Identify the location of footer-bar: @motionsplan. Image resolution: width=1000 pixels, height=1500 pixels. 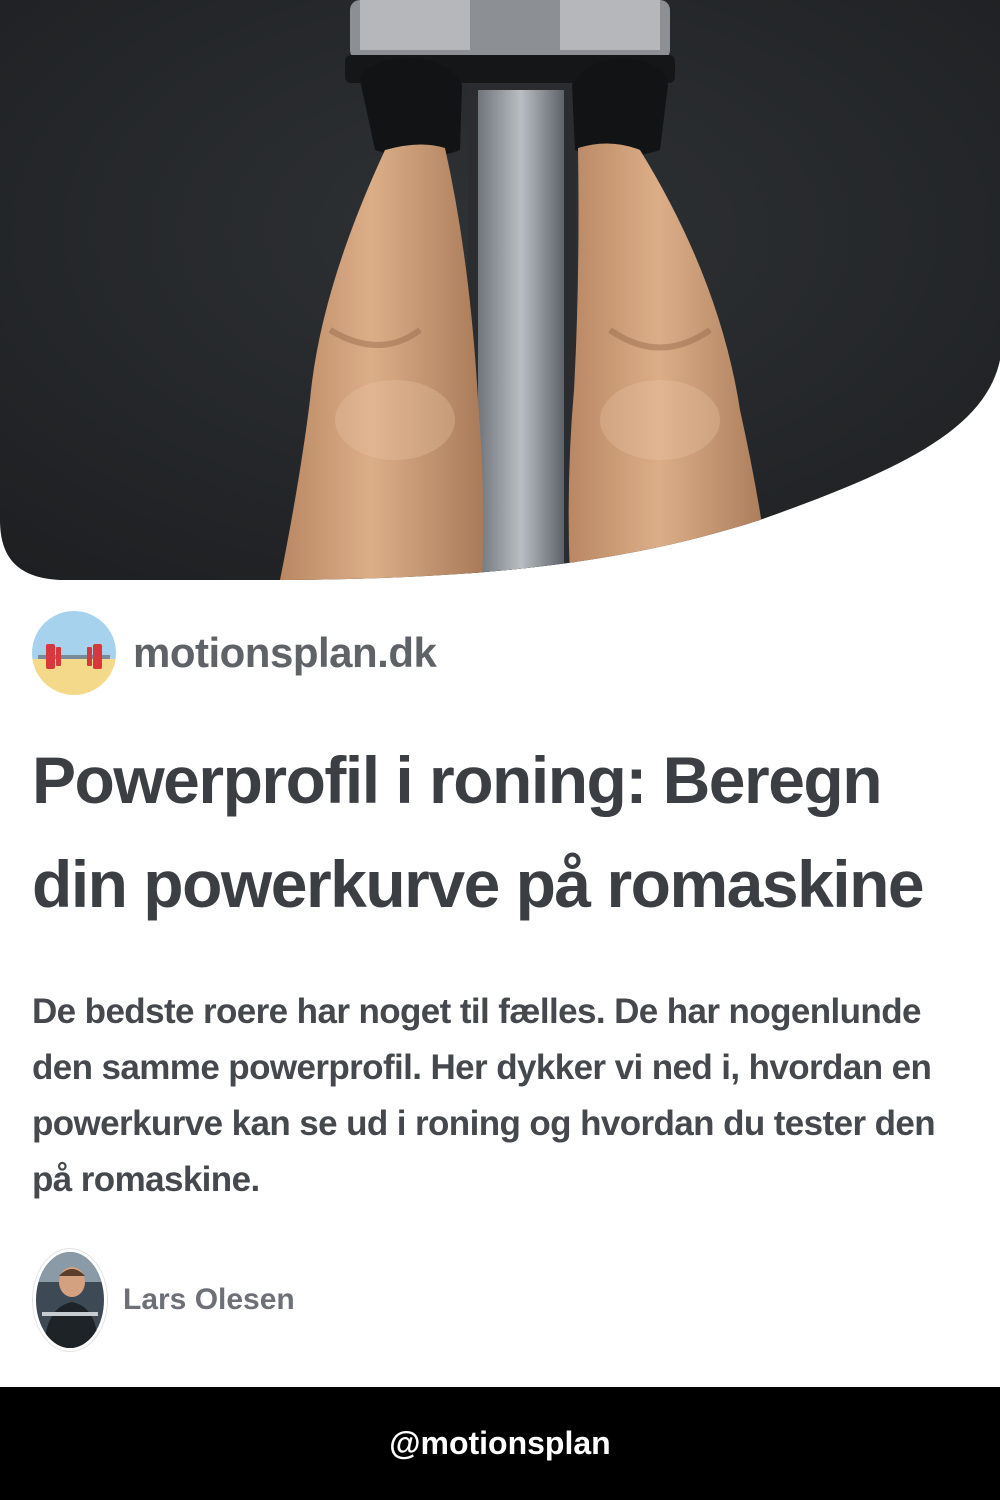
(500, 1443).